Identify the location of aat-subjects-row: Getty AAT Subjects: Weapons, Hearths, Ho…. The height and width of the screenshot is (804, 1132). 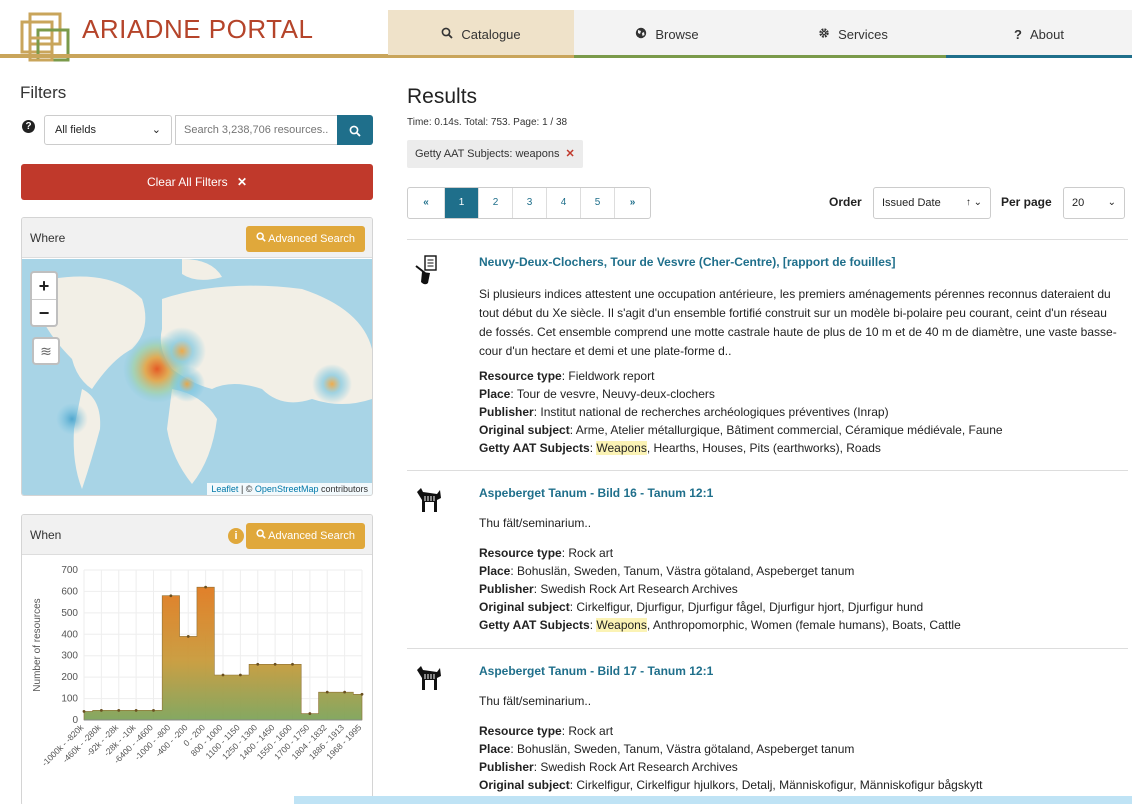
(680, 448).